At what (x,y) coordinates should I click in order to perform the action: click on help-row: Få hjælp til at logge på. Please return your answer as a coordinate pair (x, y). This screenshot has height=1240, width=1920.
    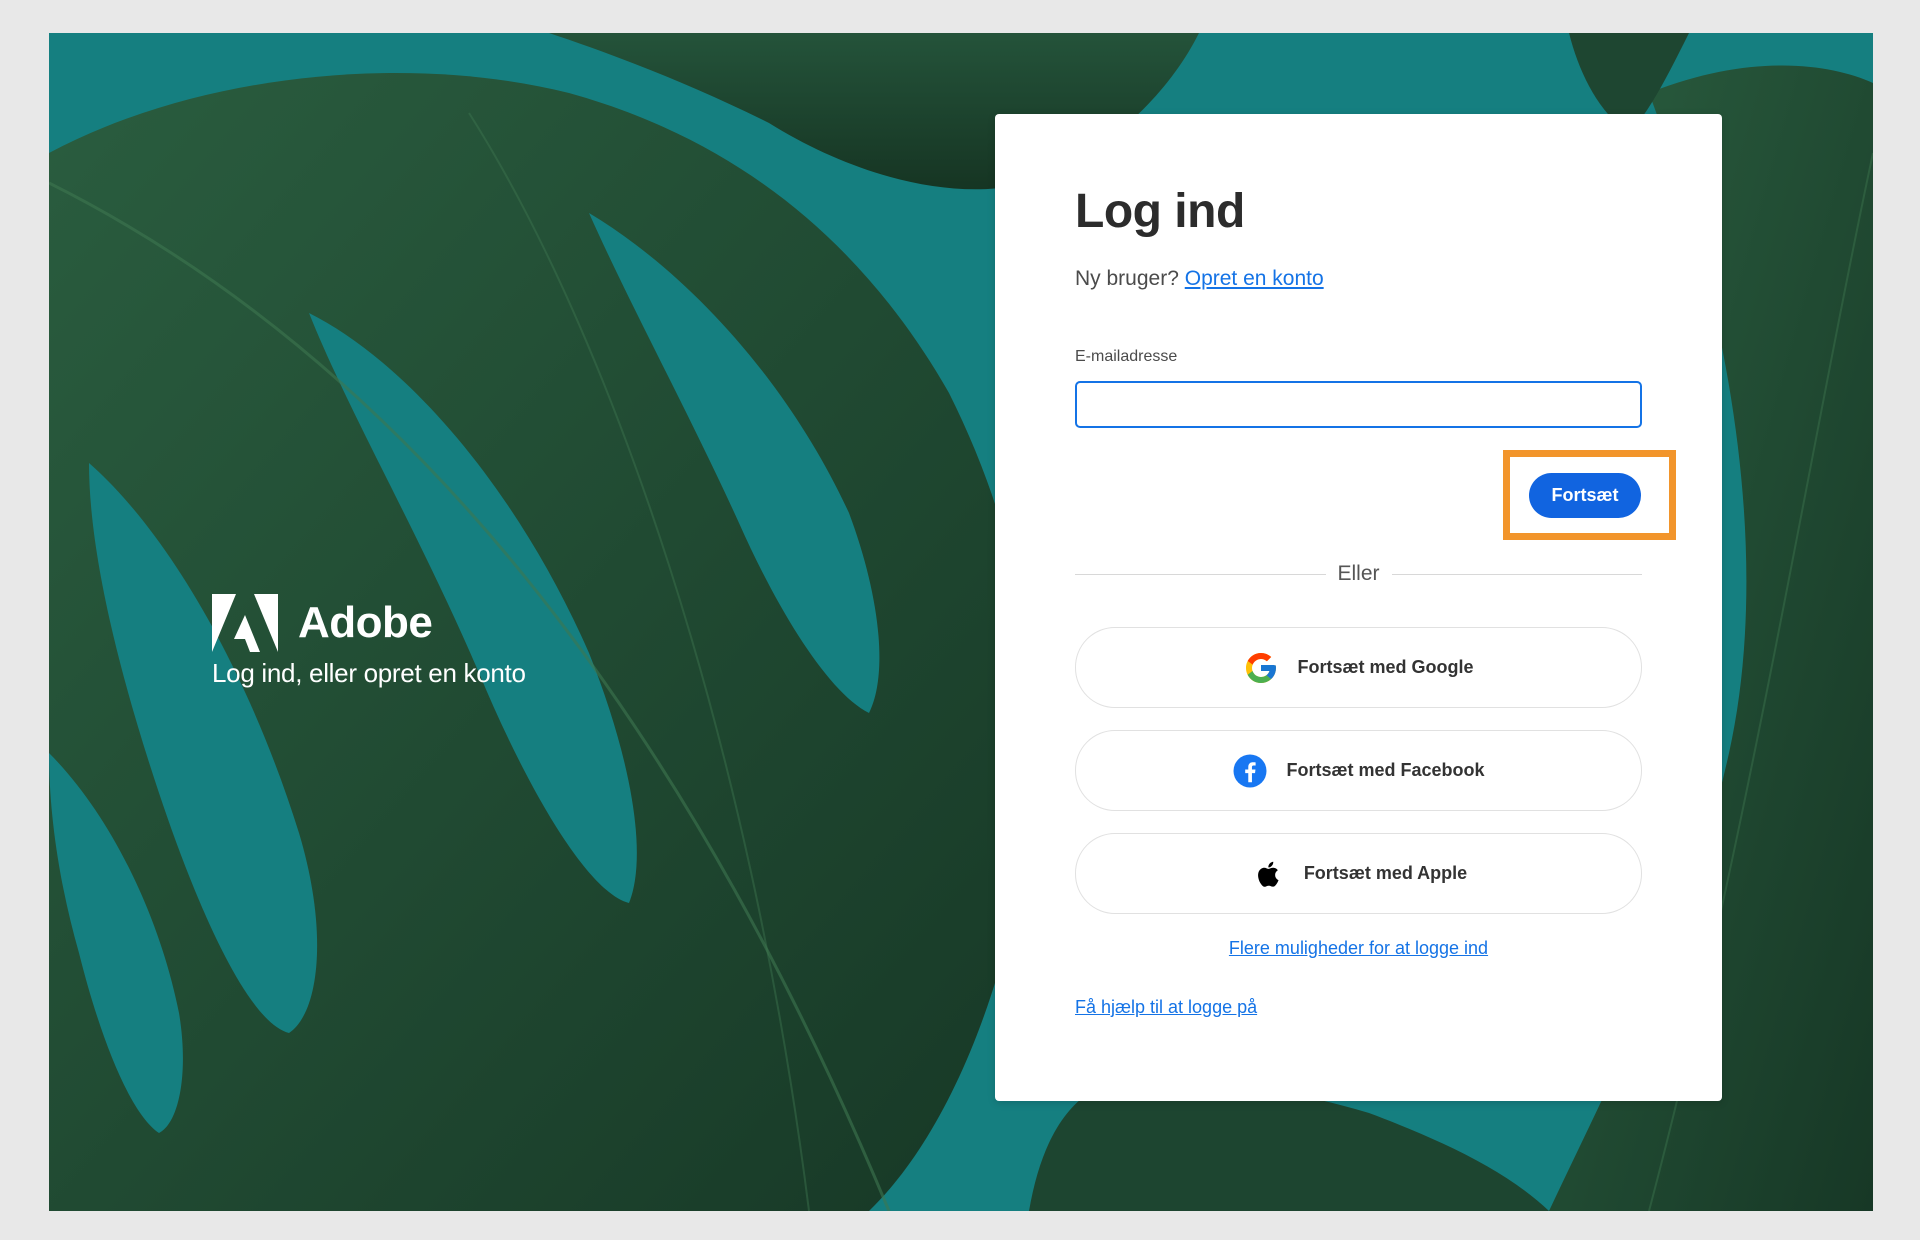
    Looking at the image, I should click on (1166, 1007).